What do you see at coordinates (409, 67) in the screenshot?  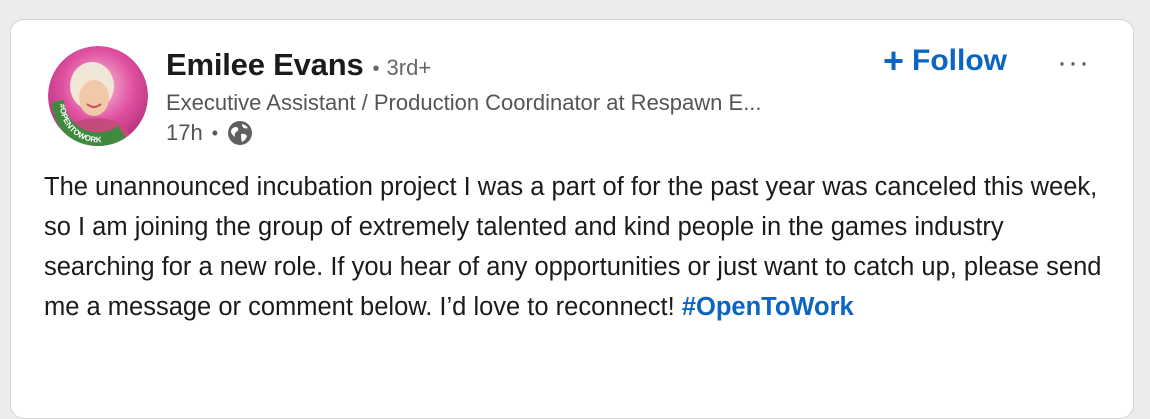 I see `connection-degree: 3rd+` at bounding box center [409, 67].